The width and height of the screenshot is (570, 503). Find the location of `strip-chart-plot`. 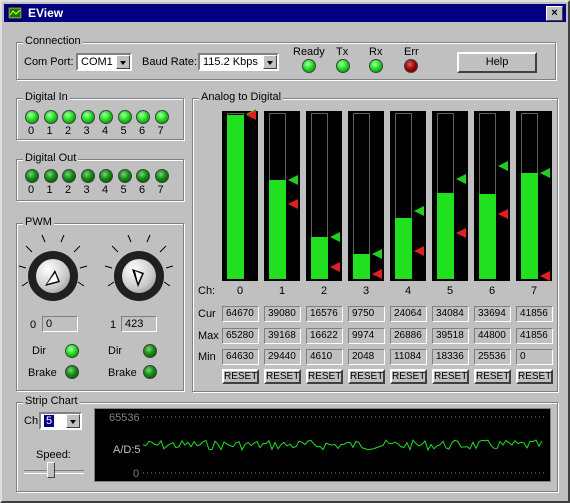

strip-chart-plot is located at coordinates (345, 445).